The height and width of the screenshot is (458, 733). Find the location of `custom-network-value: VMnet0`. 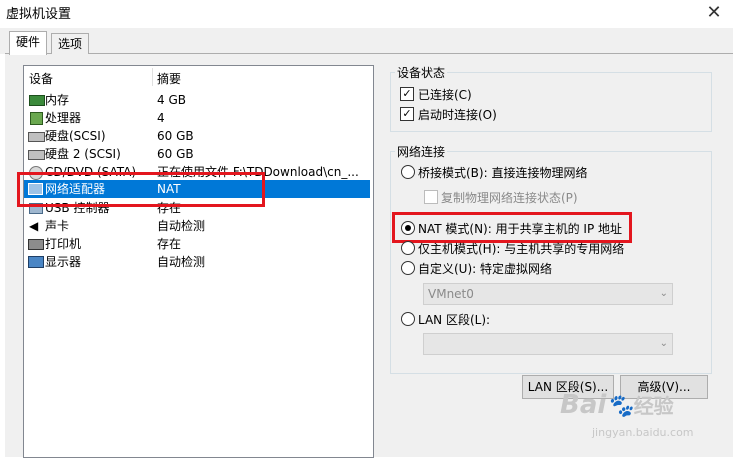

custom-network-value: VMnet0 is located at coordinates (451, 294).